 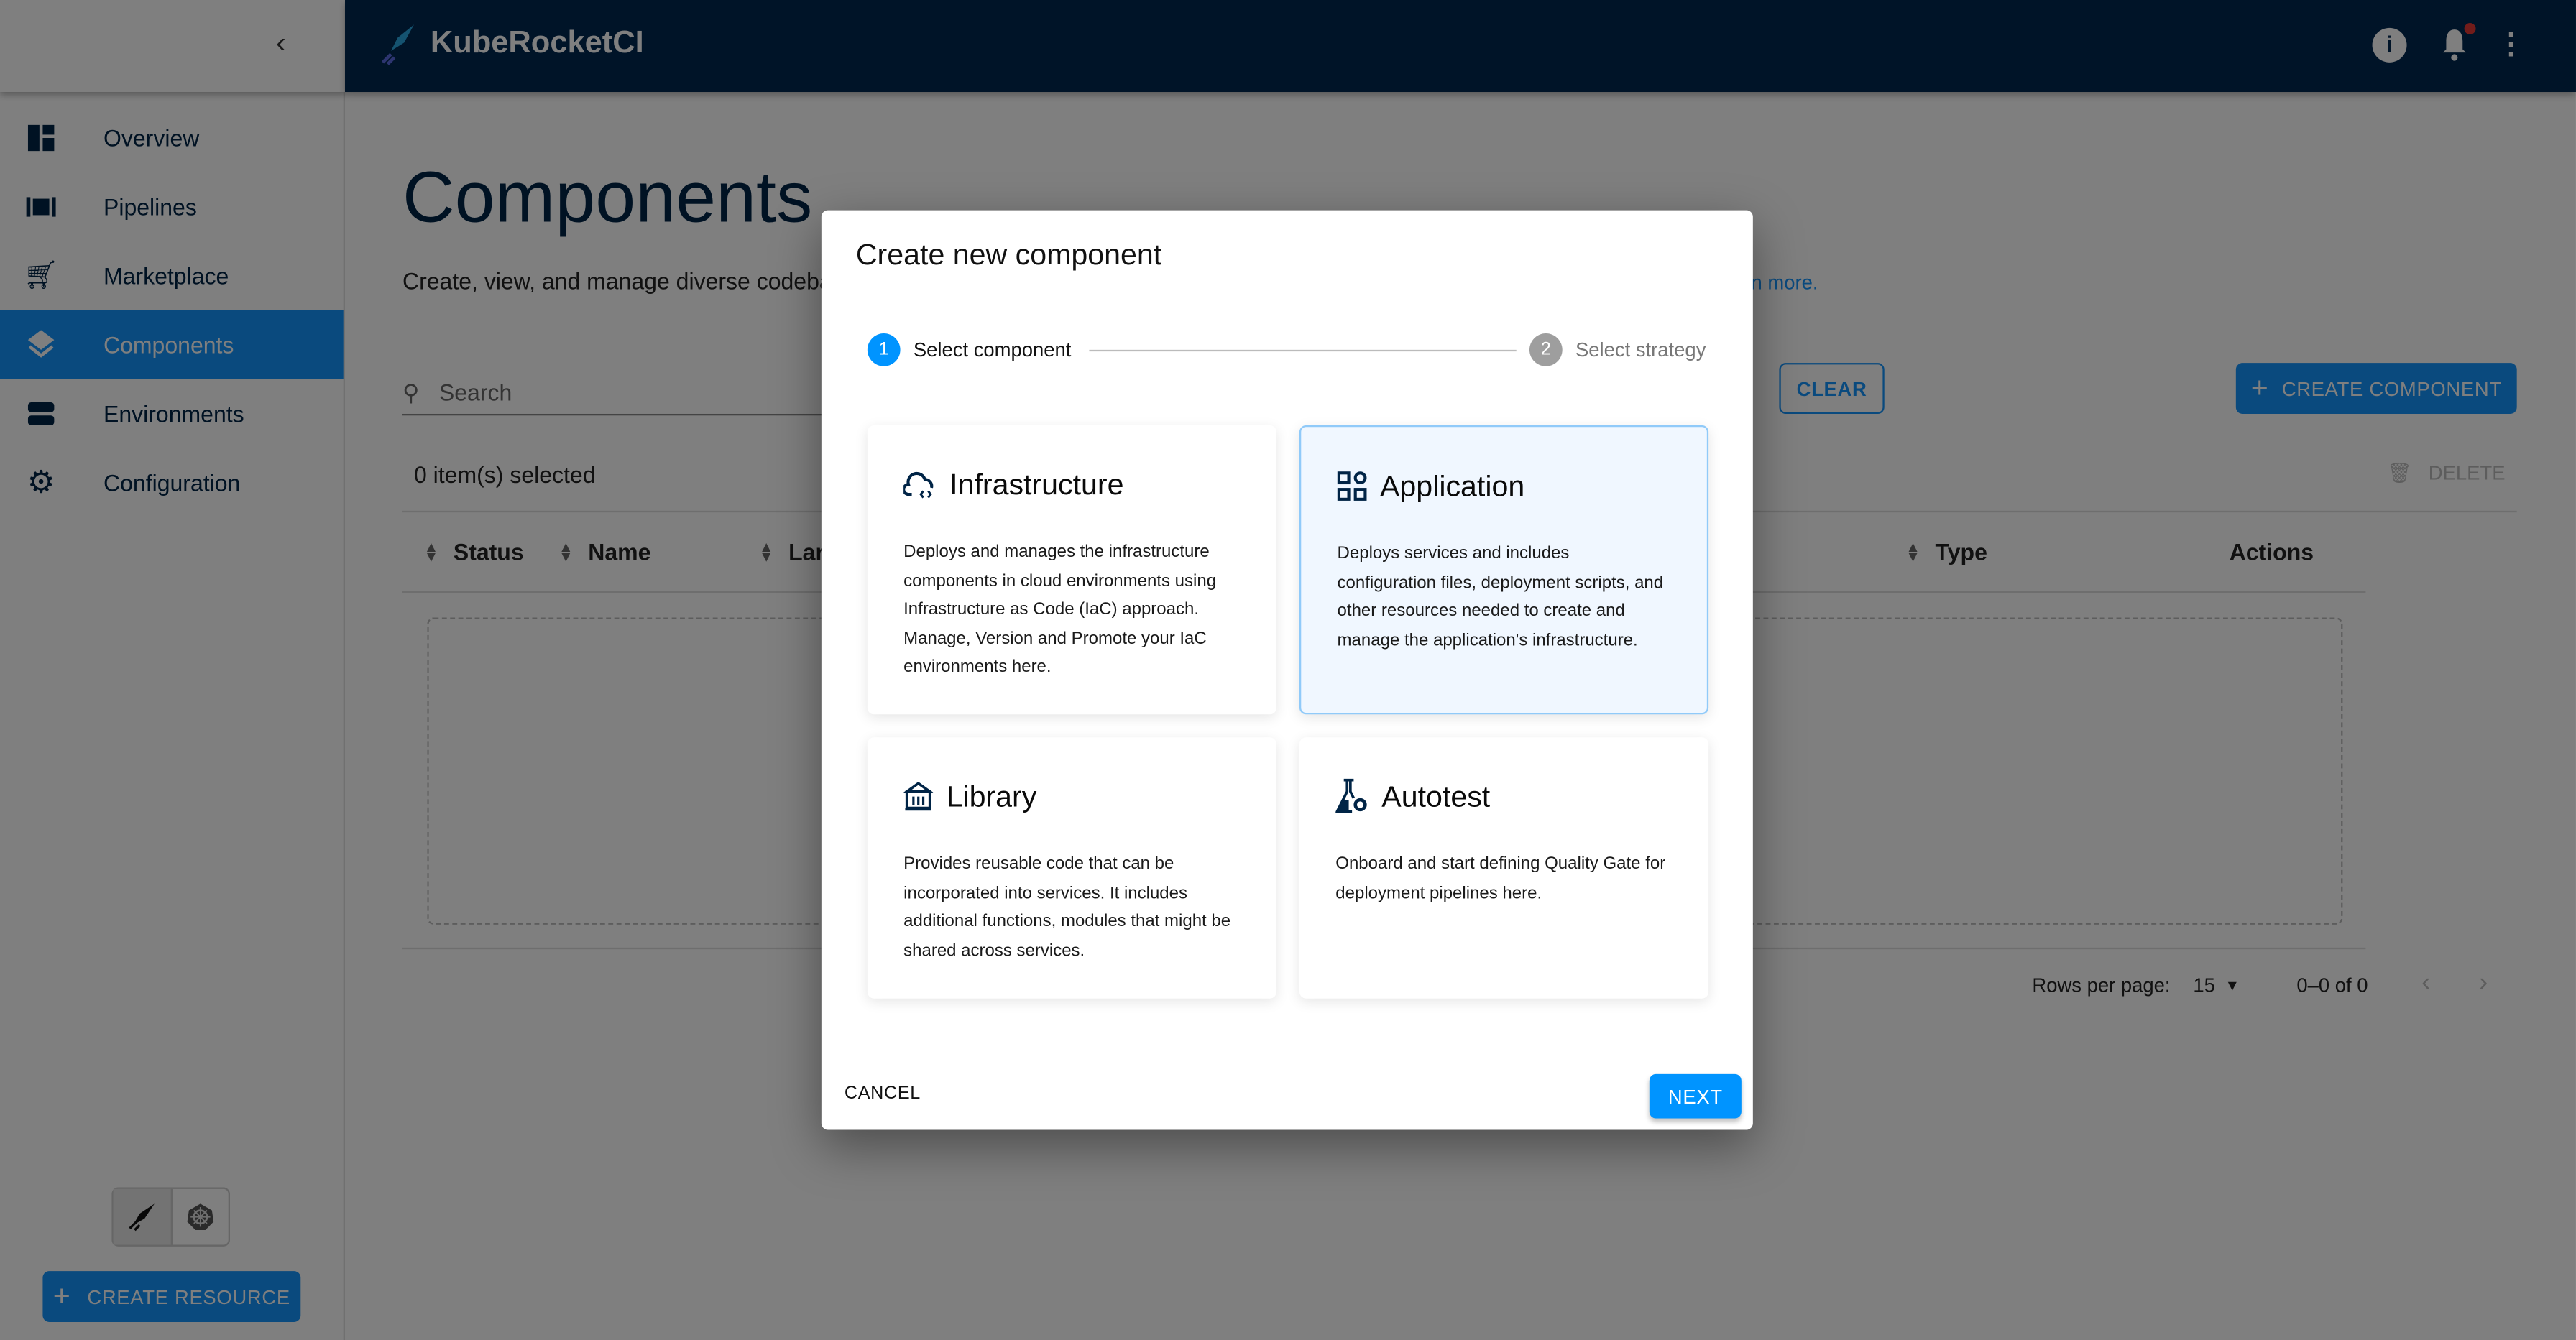 What do you see at coordinates (1303, 350) in the screenshot?
I see `stepper-connector` at bounding box center [1303, 350].